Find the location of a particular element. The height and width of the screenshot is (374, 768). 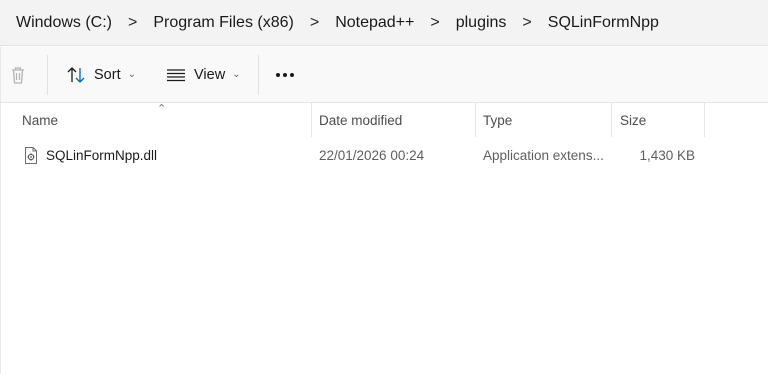

breadcrumb-item-drive: Windows (C:) is located at coordinates (64, 23).